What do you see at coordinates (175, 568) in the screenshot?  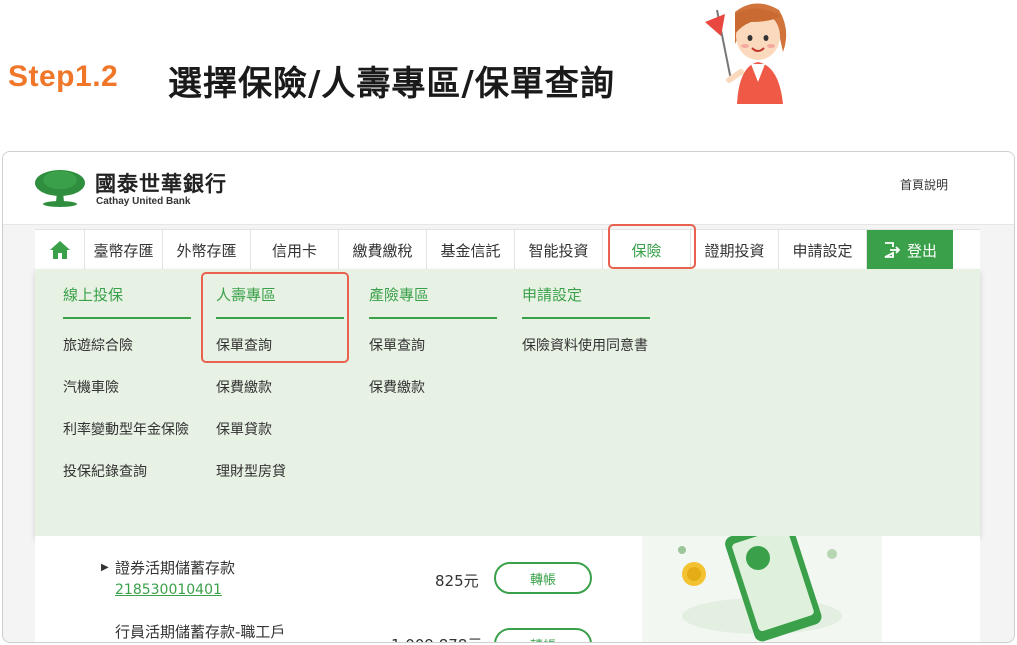 I see `account-name: 證券活期儲蓄存款` at bounding box center [175, 568].